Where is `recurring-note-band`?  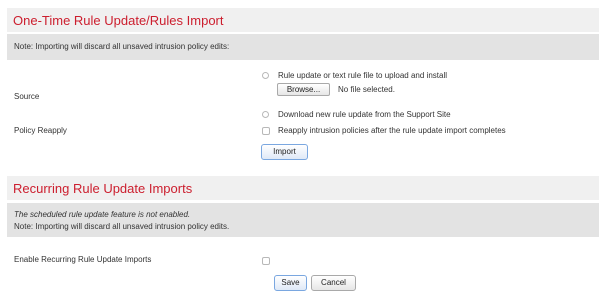 recurring-note-band is located at coordinates (303, 220).